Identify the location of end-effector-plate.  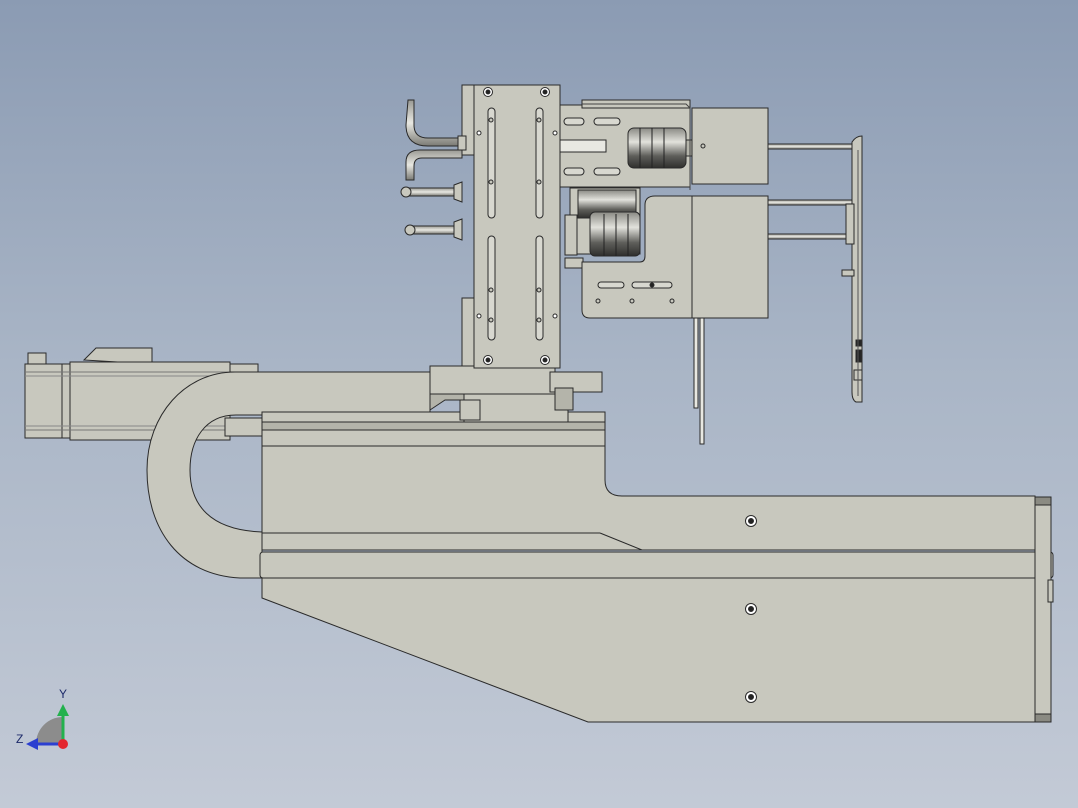
(852, 269).